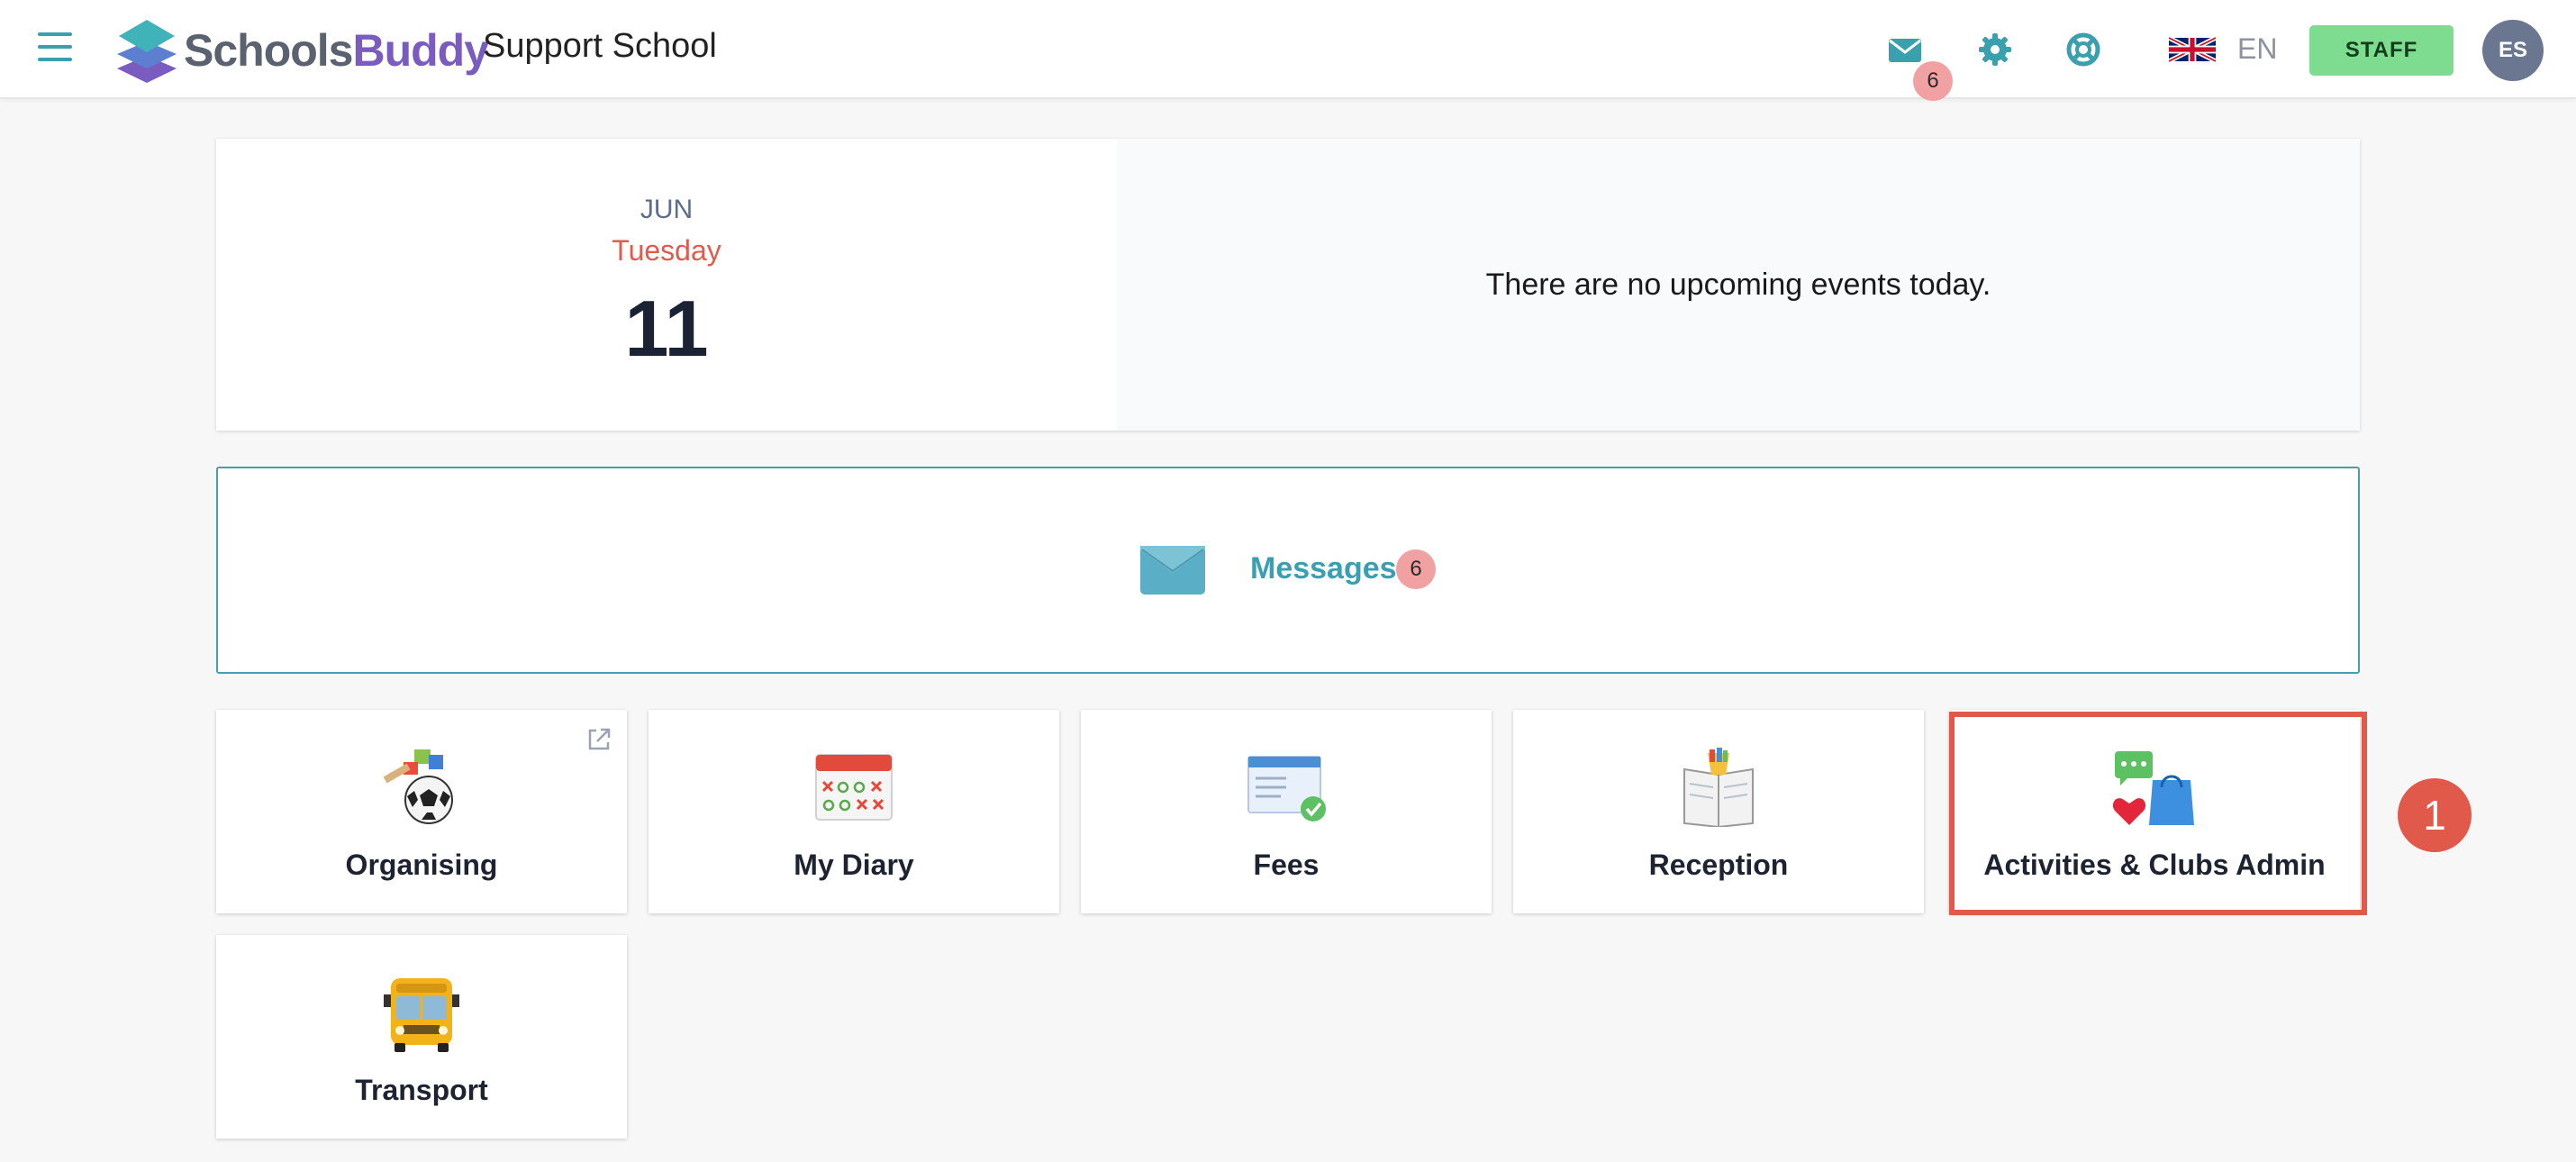  I want to click on date-month: JUN, so click(666, 209).